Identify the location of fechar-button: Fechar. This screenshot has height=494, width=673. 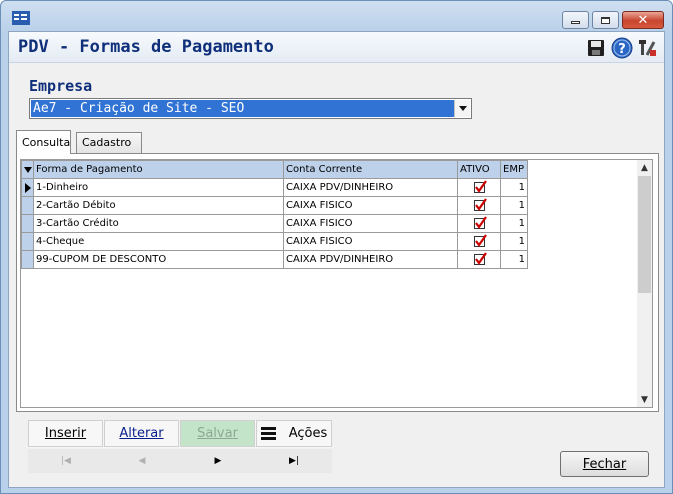
(604, 464).